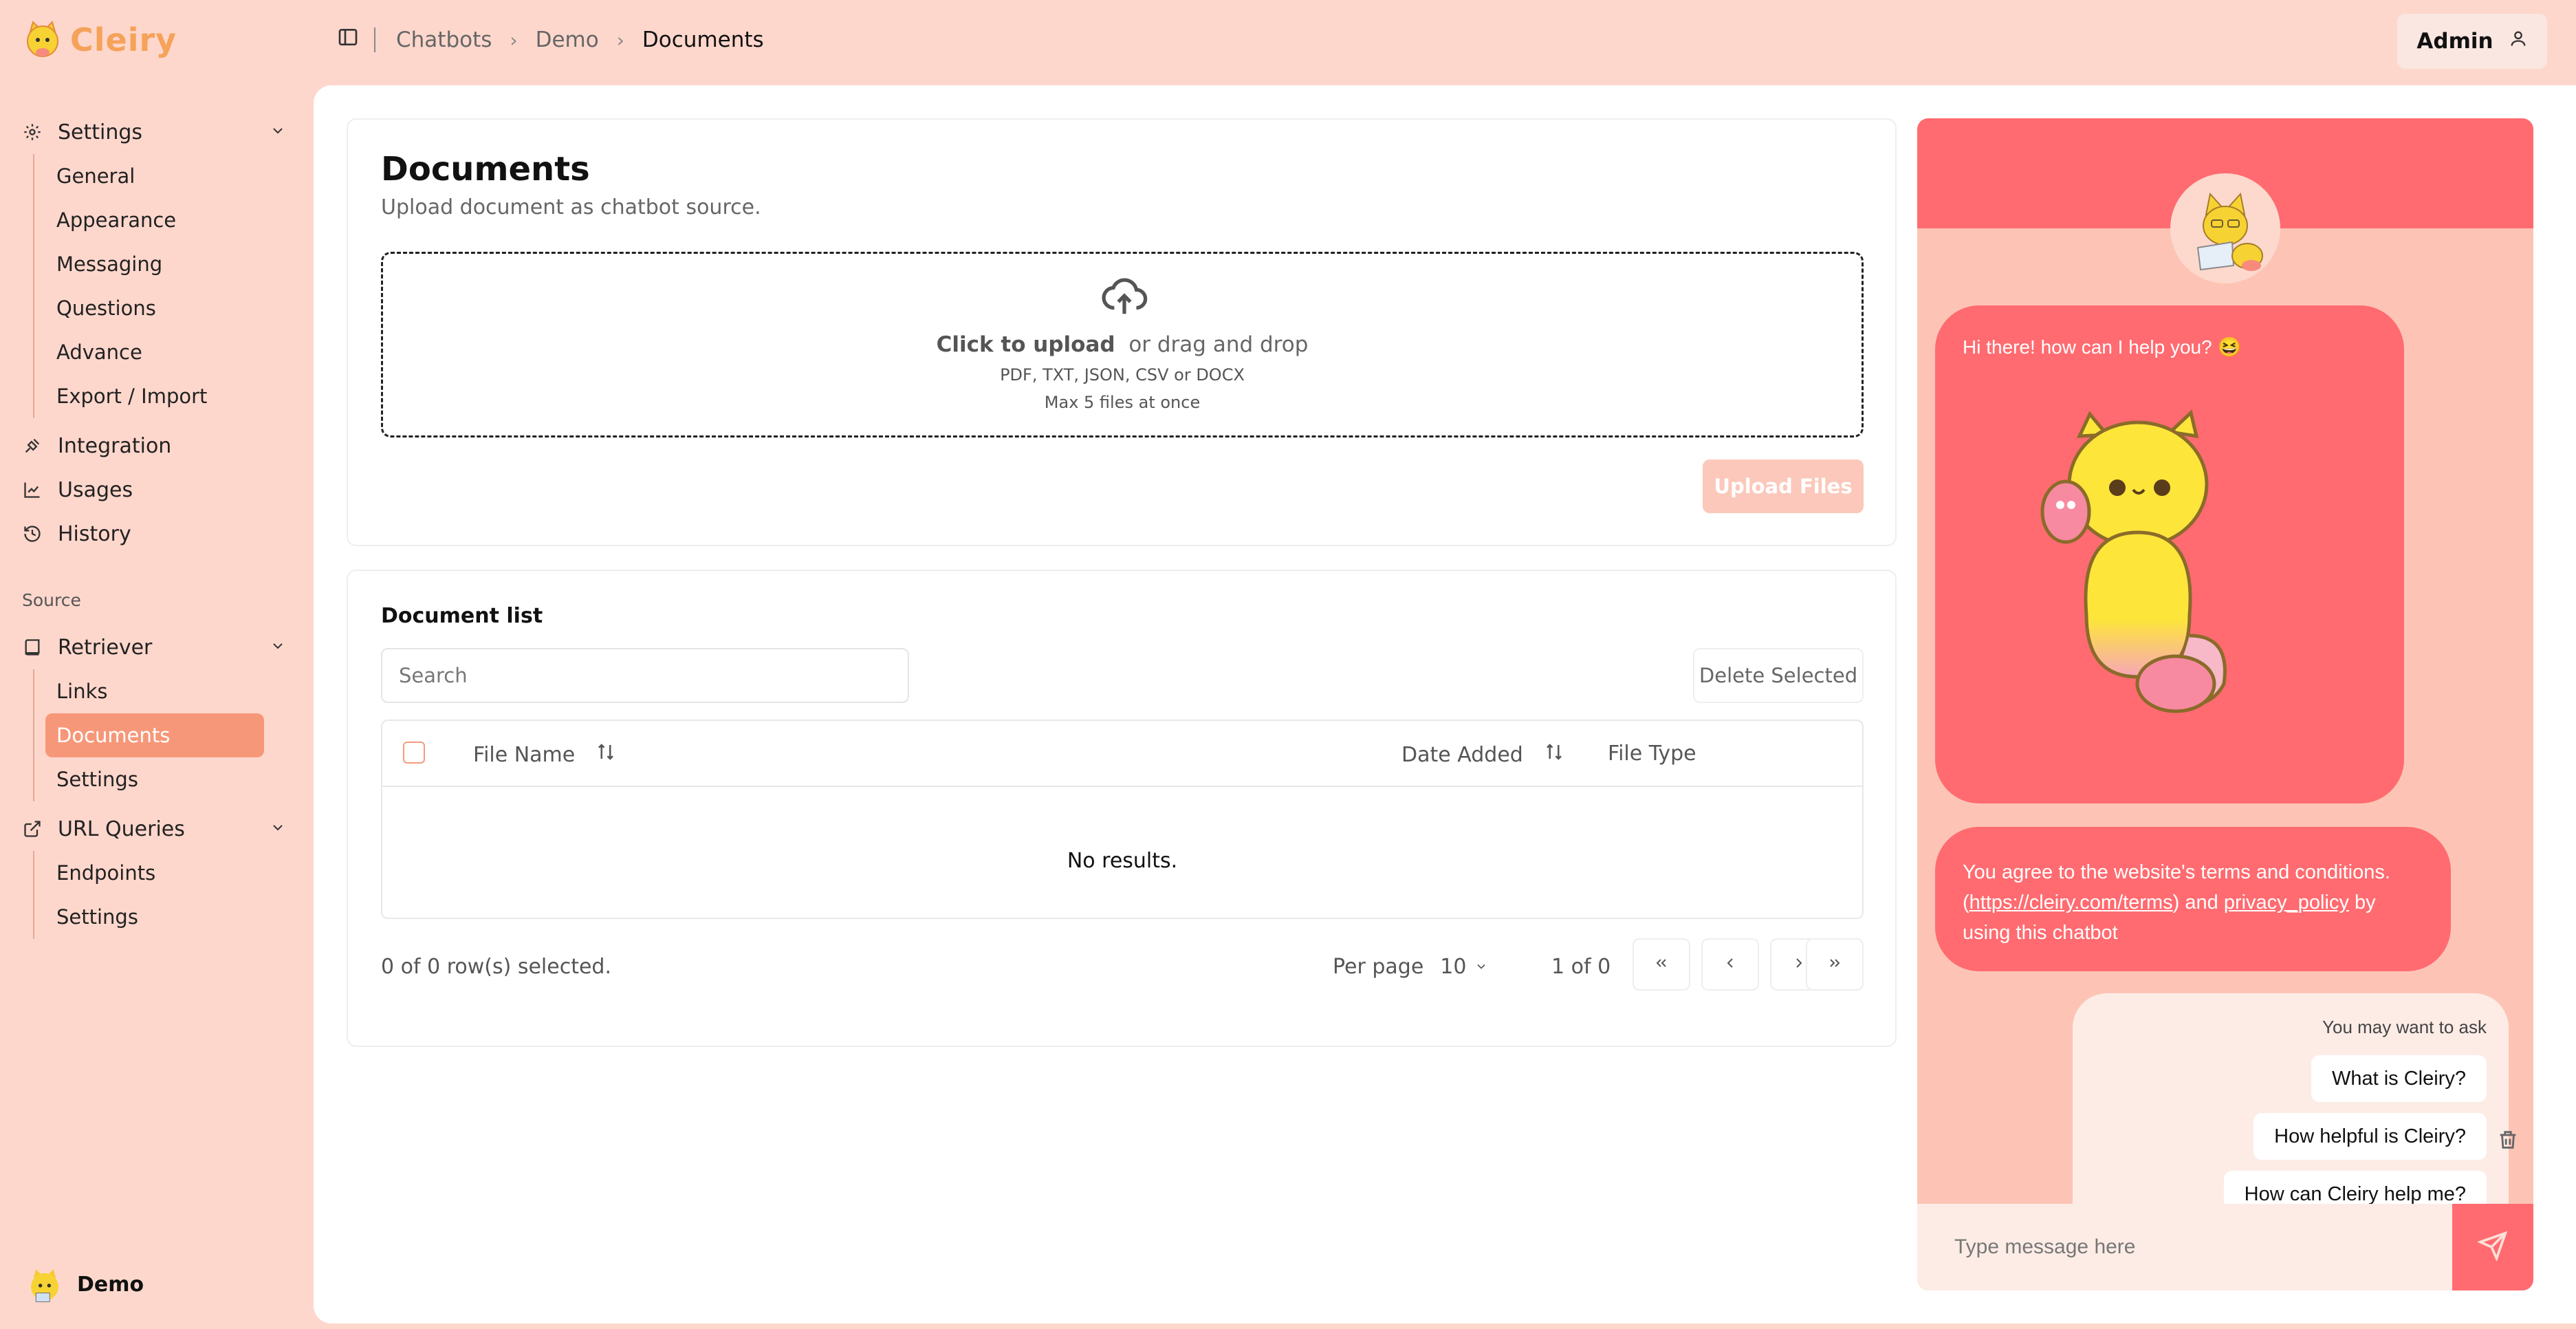 The image size is (2576, 1329). What do you see at coordinates (1378, 967) in the screenshot?
I see `per-page-label: Per page` at bounding box center [1378, 967].